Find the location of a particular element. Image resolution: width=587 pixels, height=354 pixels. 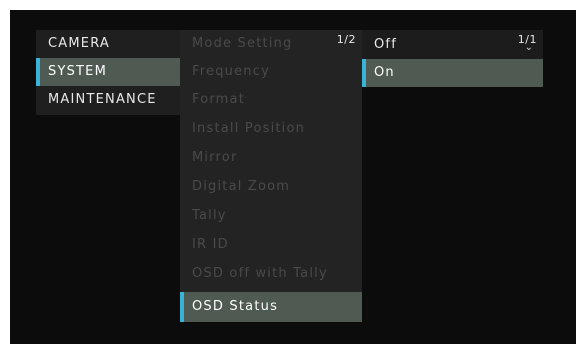

submenu-item-mode-setting: Mode Setting is located at coordinates (271, 44).